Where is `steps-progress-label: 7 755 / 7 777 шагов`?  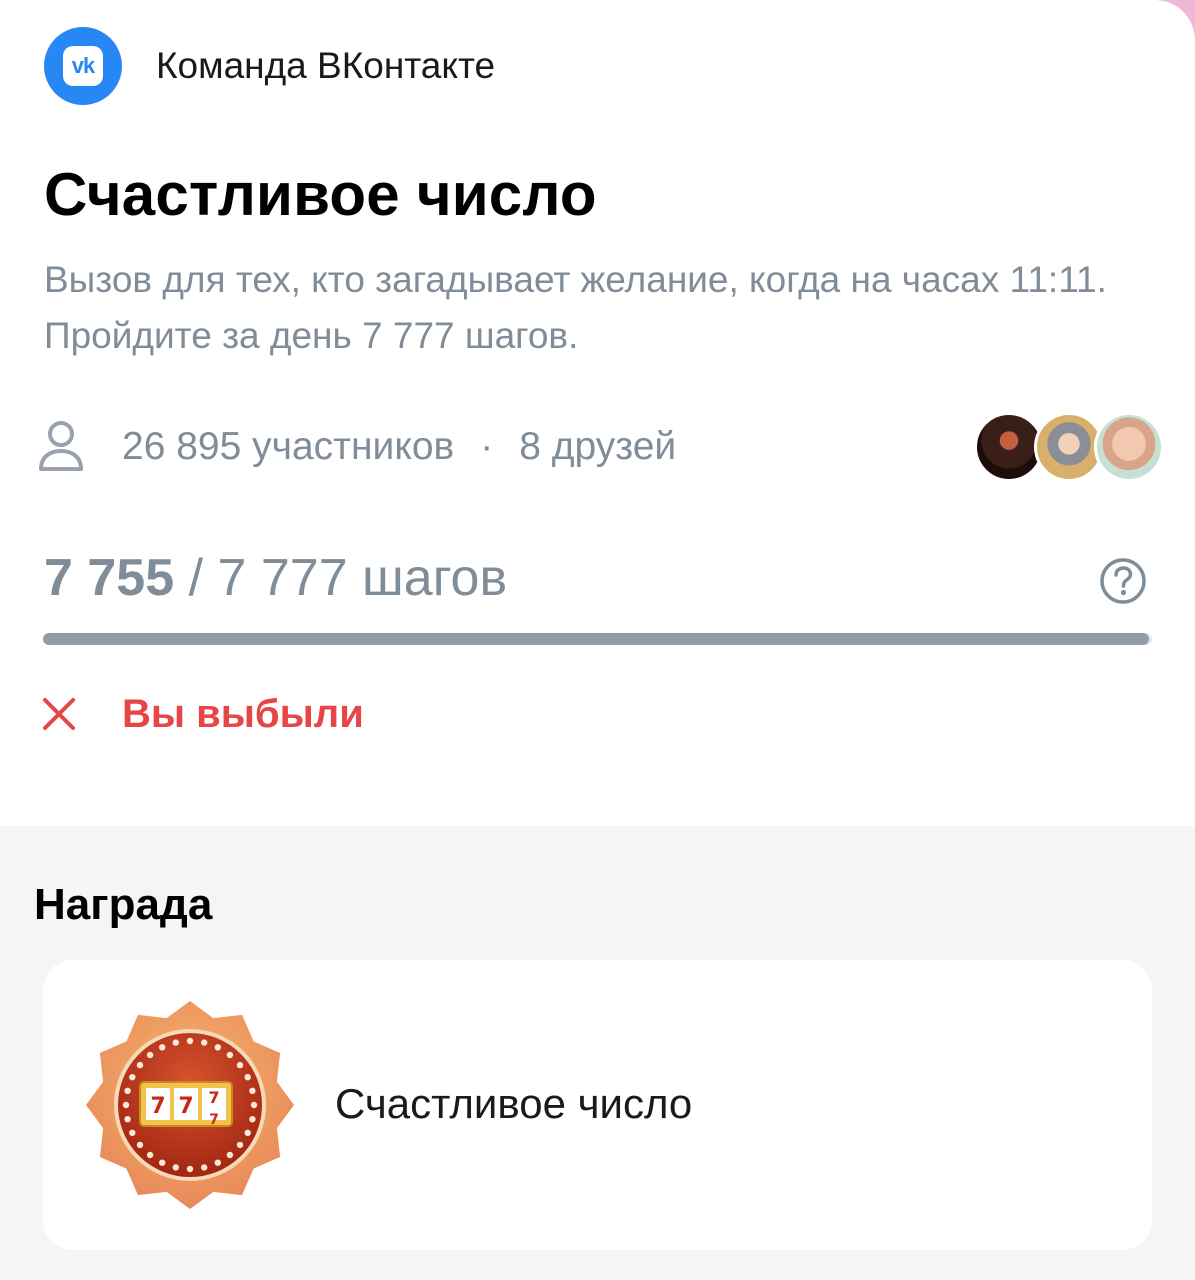
steps-progress-label: 7 755 / 7 777 шагов is located at coordinates (275, 578).